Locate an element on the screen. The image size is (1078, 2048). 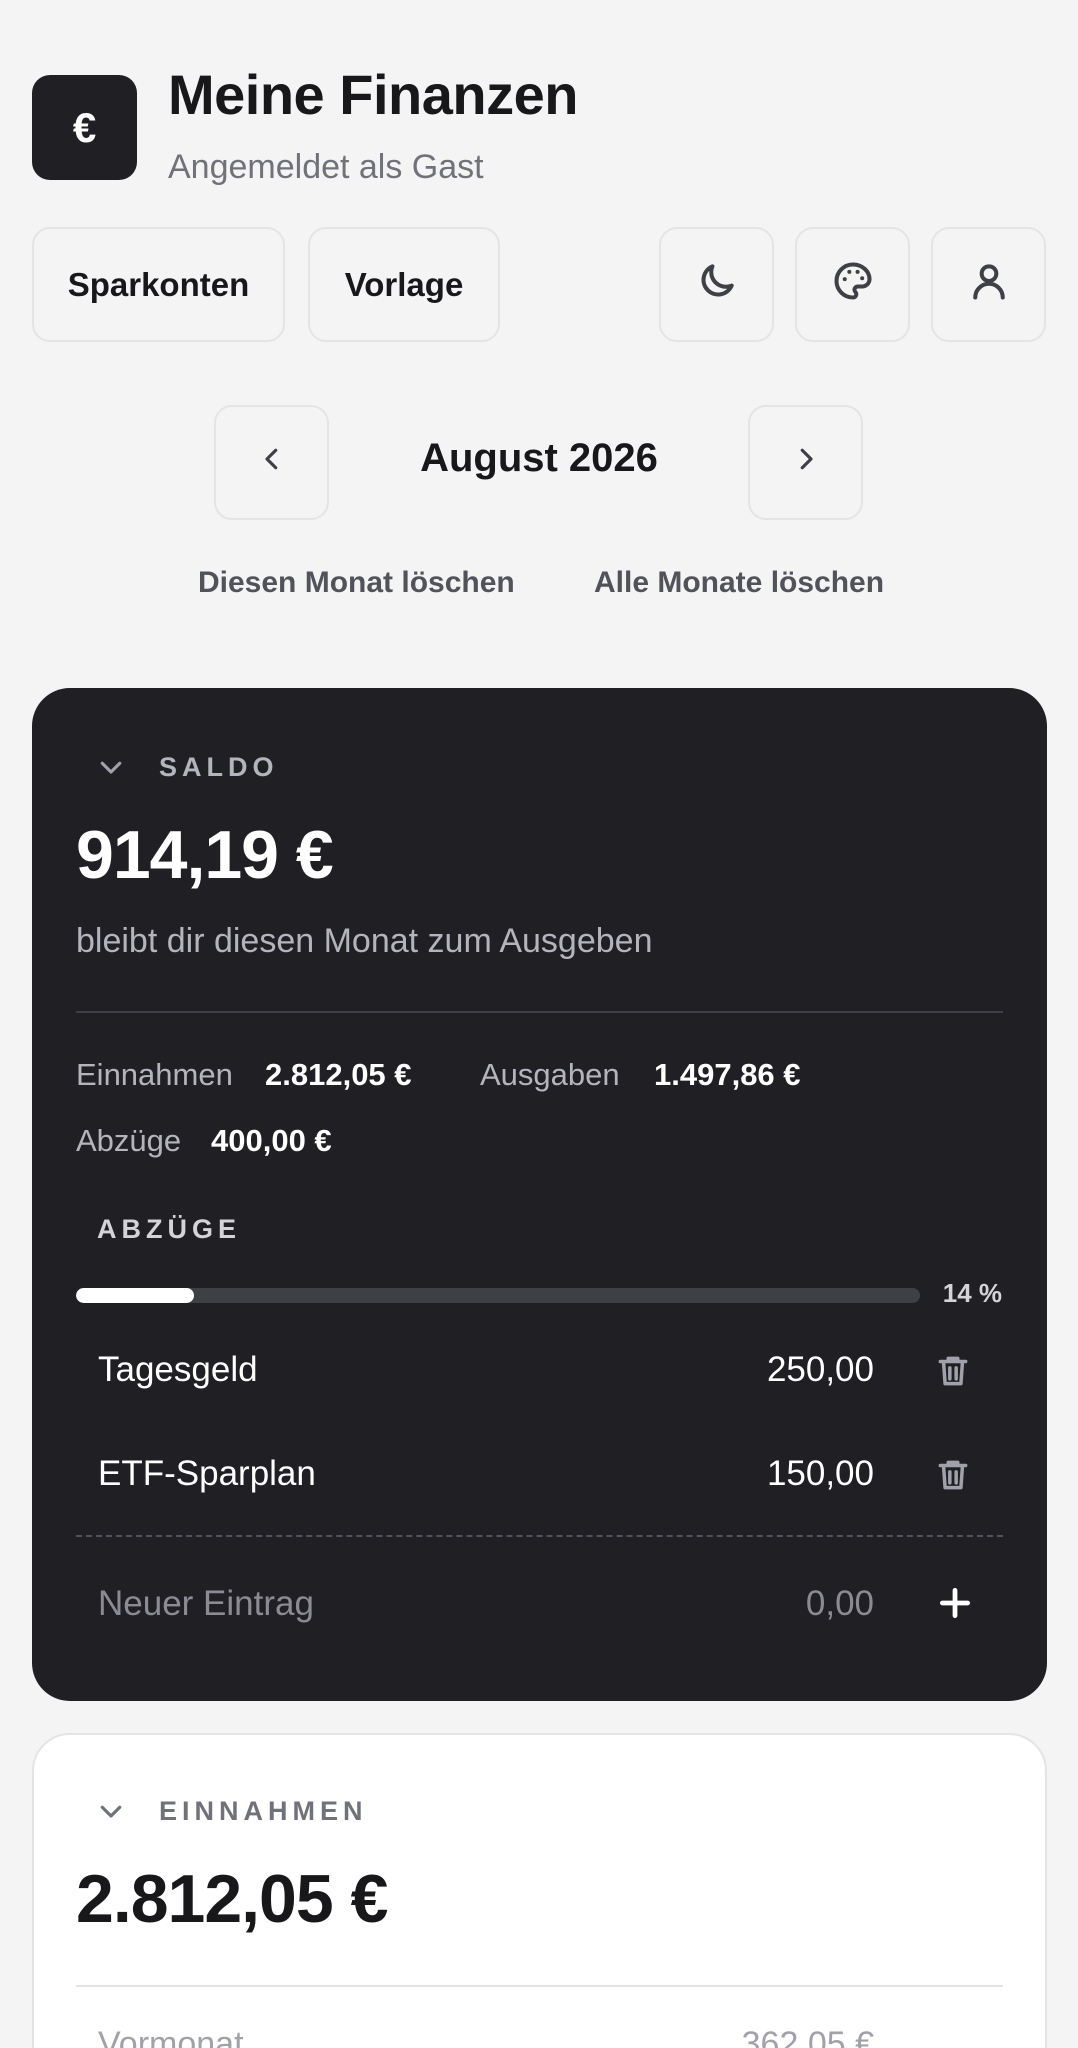
balance-amount: 914,19 € is located at coordinates (205, 855).